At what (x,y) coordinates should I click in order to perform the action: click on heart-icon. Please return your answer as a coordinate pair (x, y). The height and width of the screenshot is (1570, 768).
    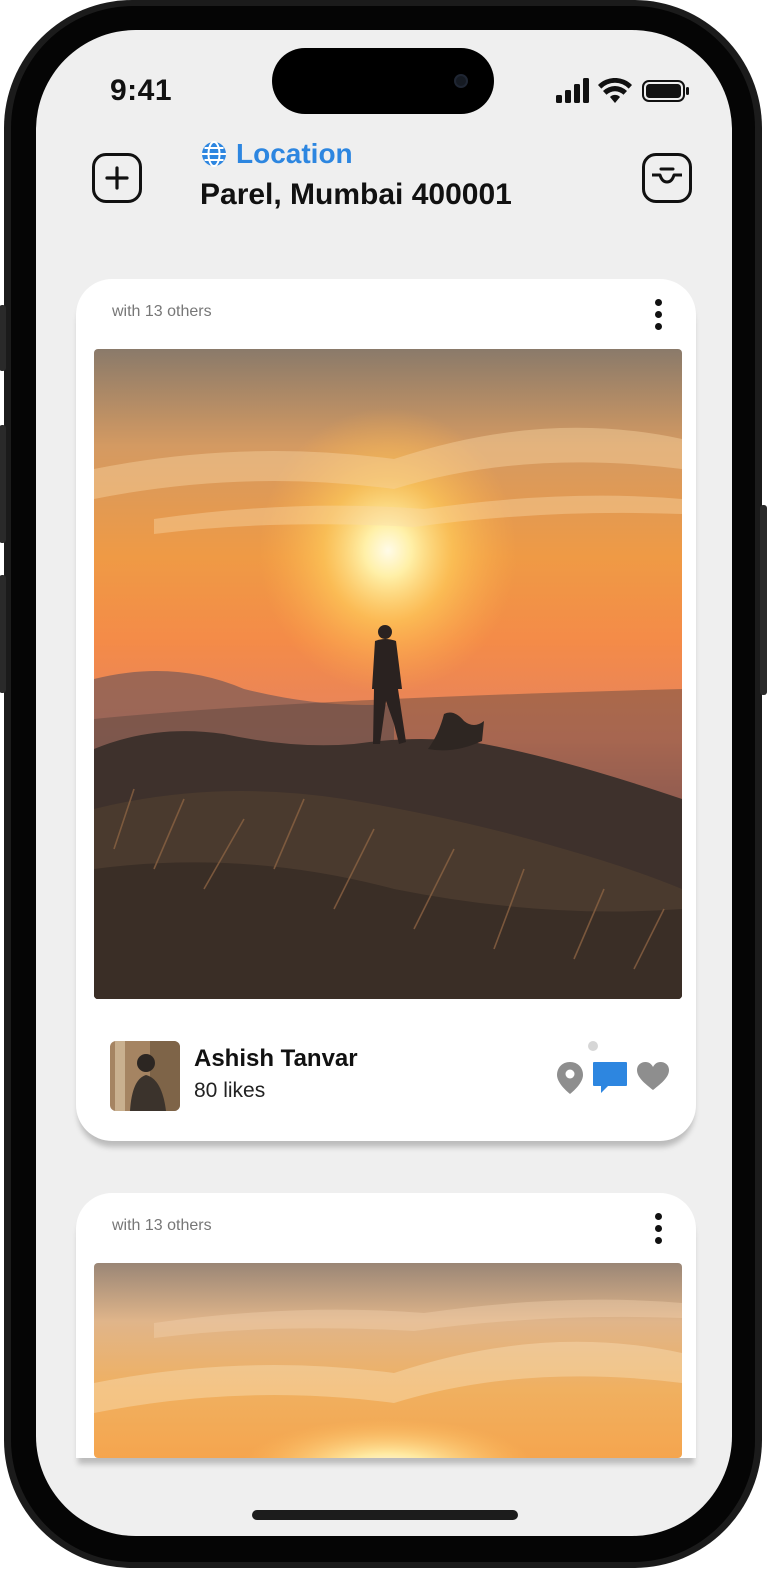
    Looking at the image, I should click on (653, 1076).